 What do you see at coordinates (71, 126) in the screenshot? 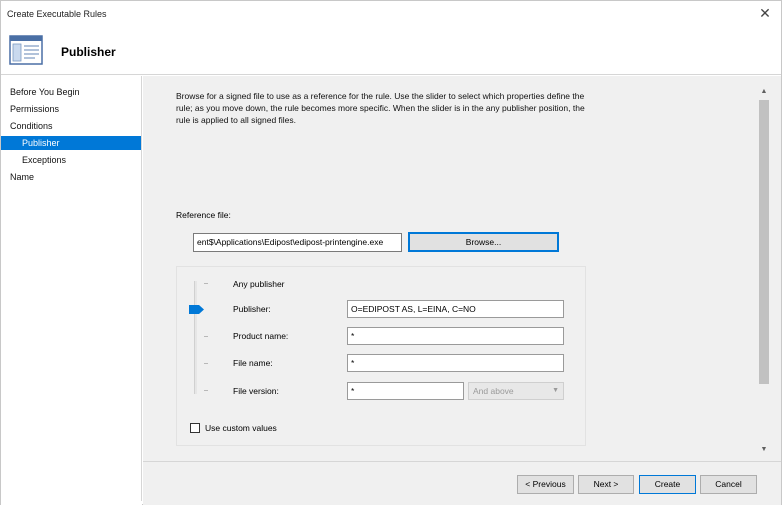
I see `sidebar-item-conditions: Conditions` at bounding box center [71, 126].